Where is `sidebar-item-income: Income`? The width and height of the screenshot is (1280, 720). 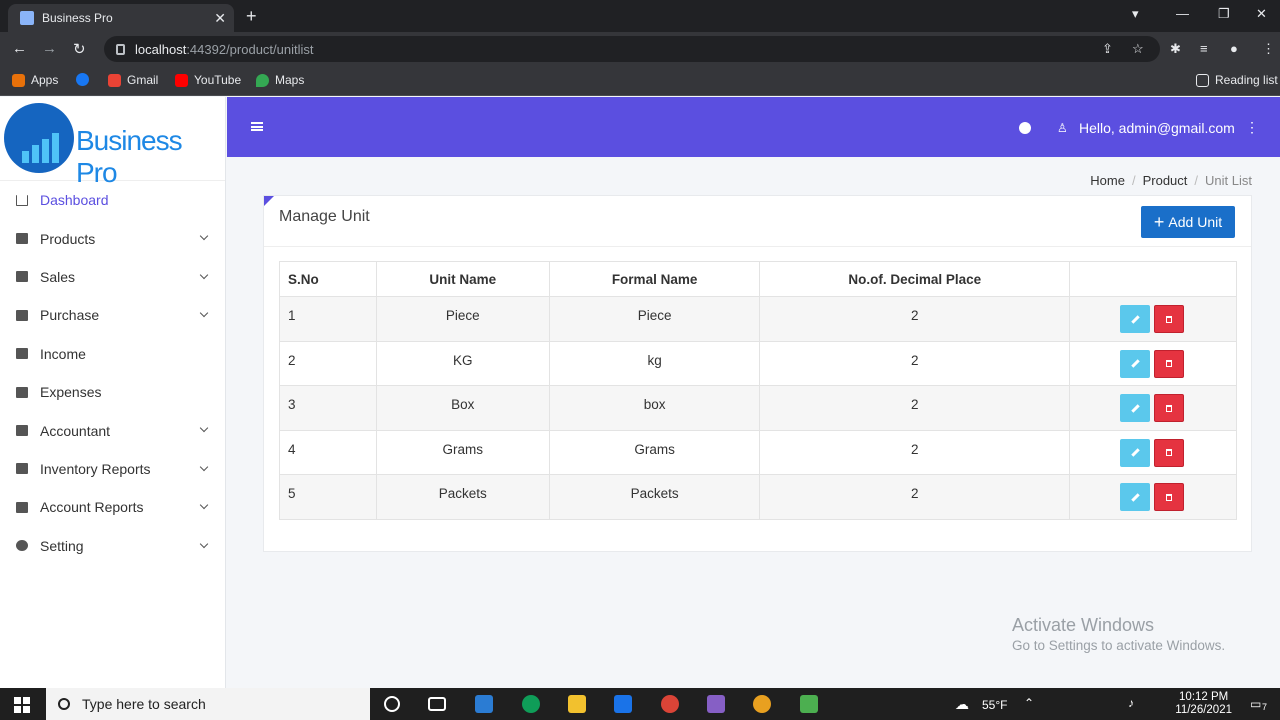
sidebar-item-income: Income is located at coordinates (112, 354).